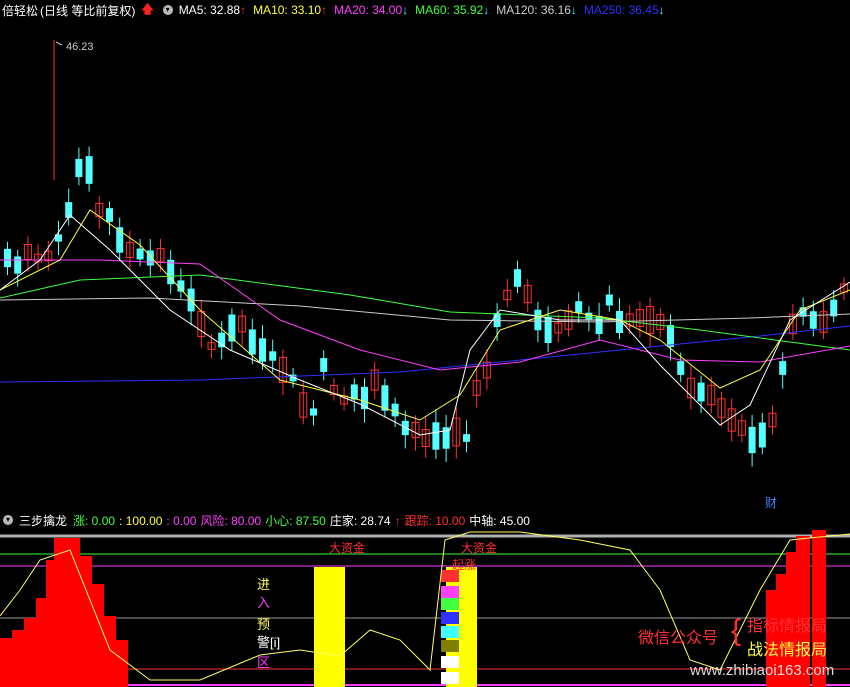 The height and width of the screenshot is (687, 850). What do you see at coordinates (464, 564) in the screenshot?
I see `start-rise-label: 起涨` at bounding box center [464, 564].